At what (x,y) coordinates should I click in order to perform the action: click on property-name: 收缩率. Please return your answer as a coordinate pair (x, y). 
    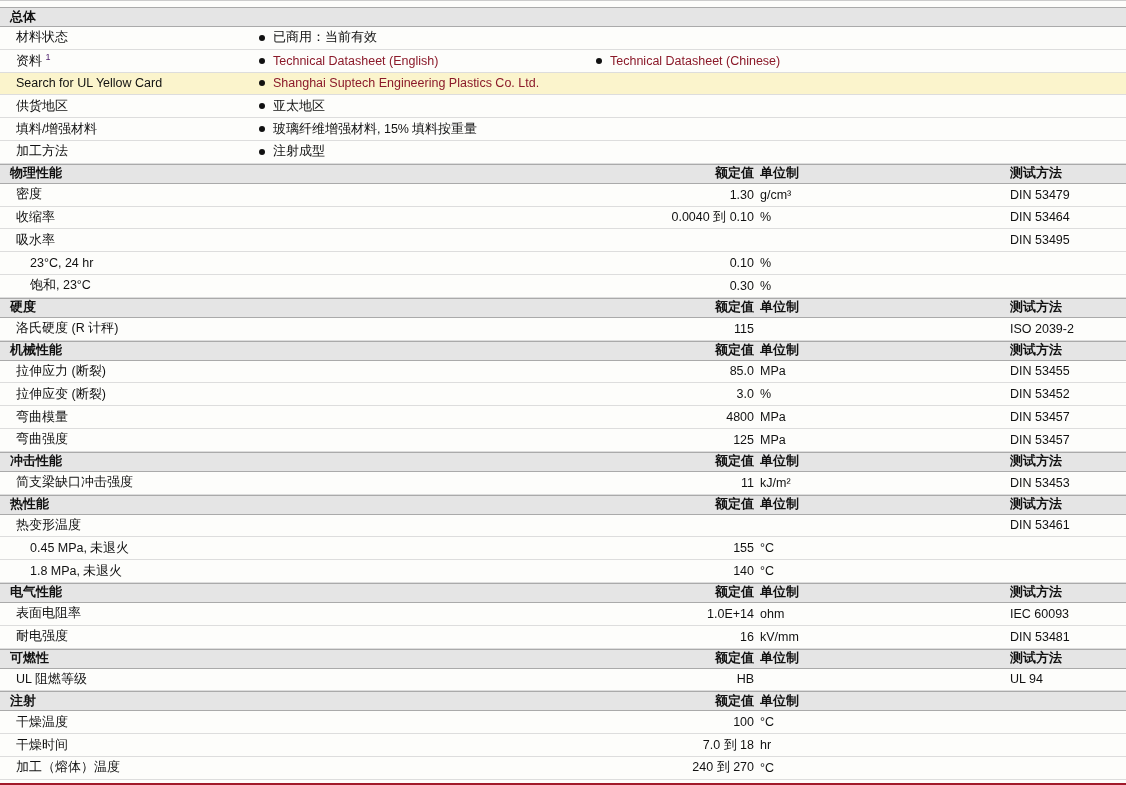
    Looking at the image, I should click on (35, 217).